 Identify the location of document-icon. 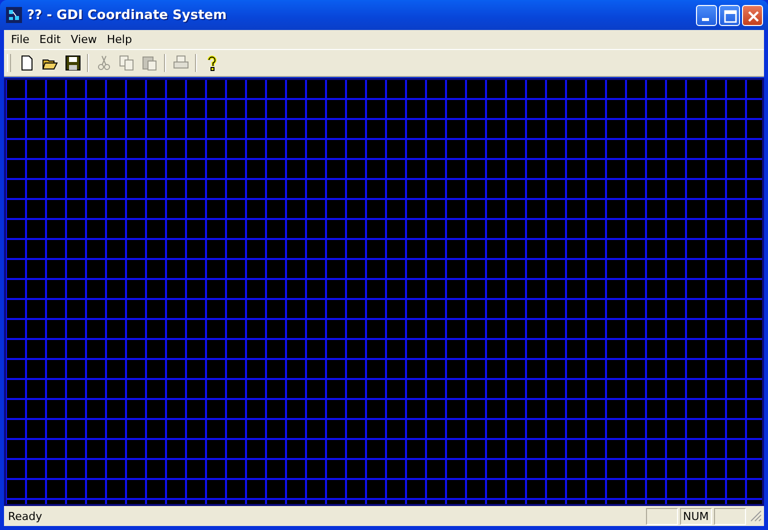
(26, 63).